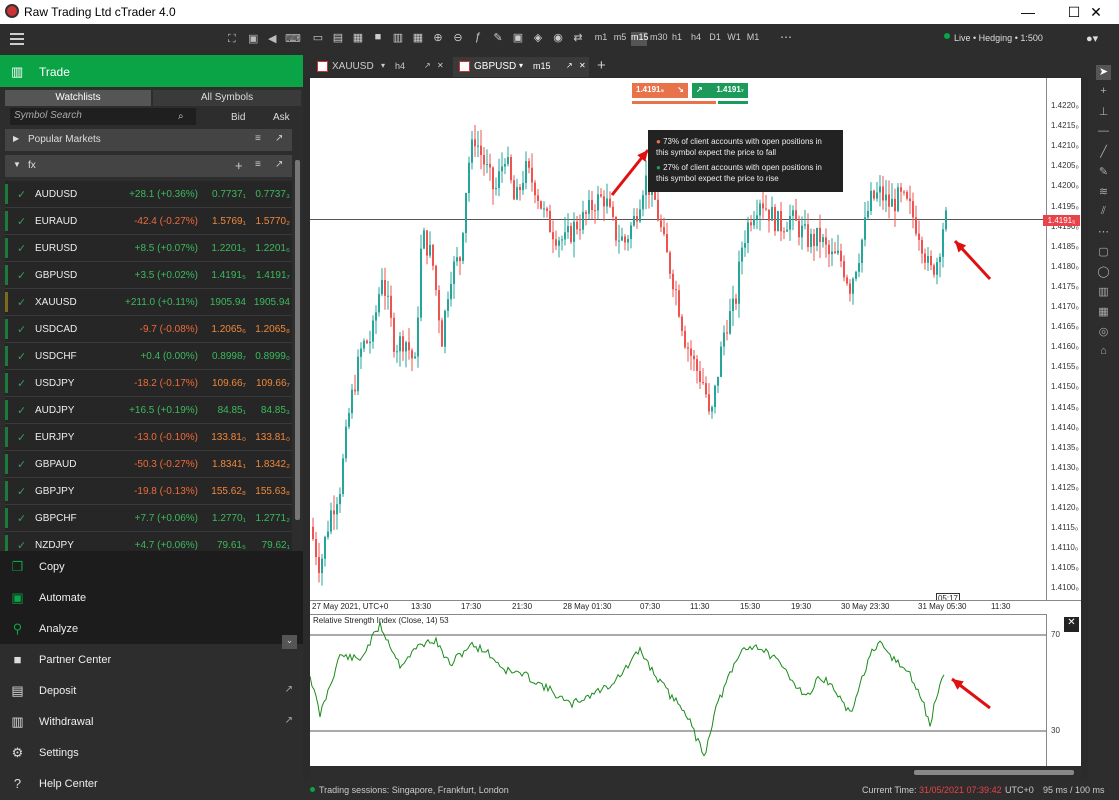  What do you see at coordinates (1103, 72) in the screenshot?
I see `cursor-icon: ➤` at bounding box center [1103, 72].